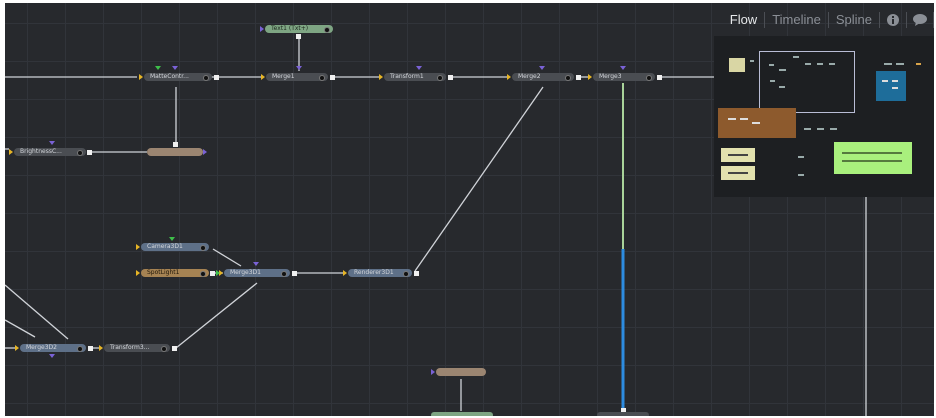 This screenshot has height=418, width=936. I want to click on tab-timeline: Timeline, so click(796, 20).